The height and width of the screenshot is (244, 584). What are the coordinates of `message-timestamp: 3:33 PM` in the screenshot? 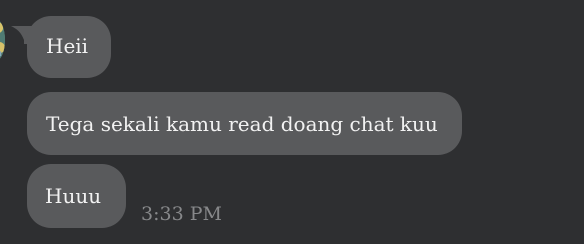 It's located at (181, 214).